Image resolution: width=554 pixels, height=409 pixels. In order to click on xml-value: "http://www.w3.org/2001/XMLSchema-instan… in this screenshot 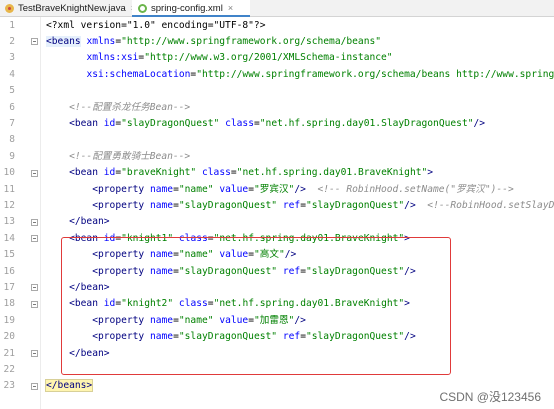, I will do `click(268, 58)`.